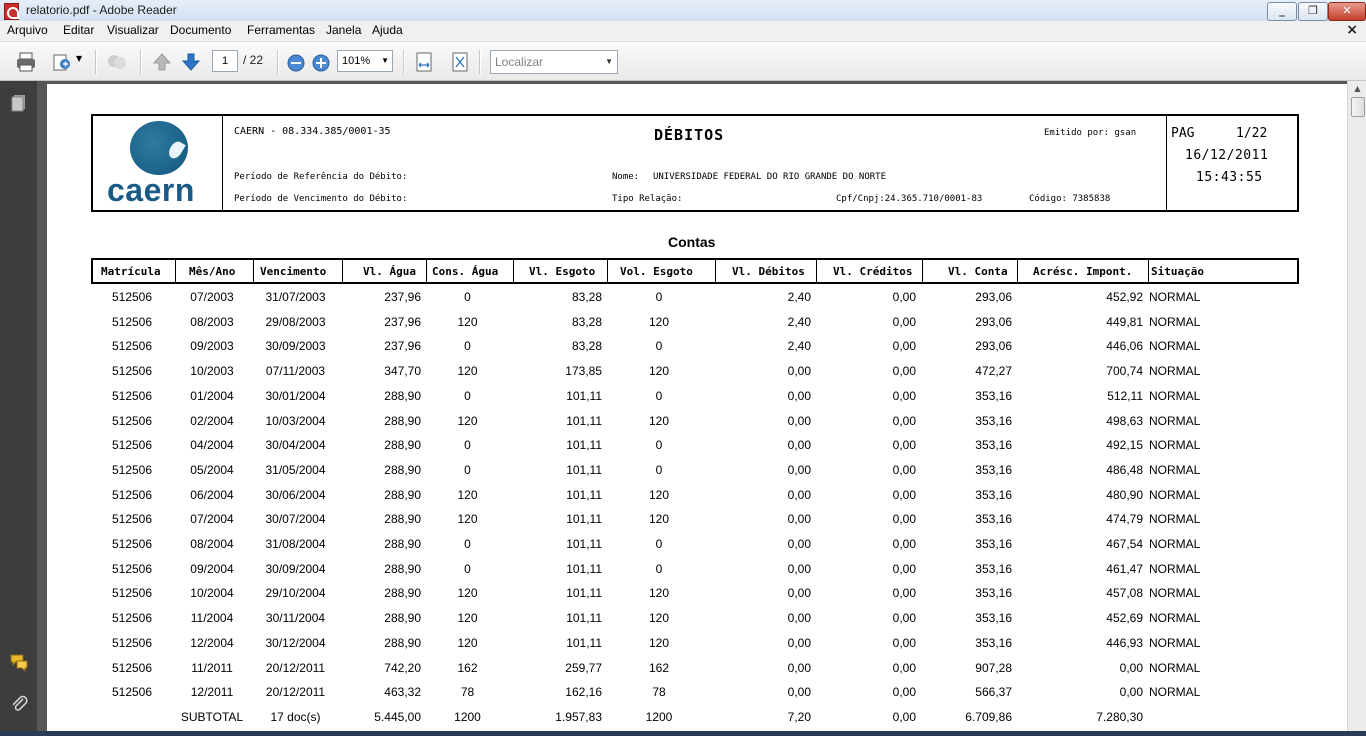 The height and width of the screenshot is (736, 1366). Describe the element at coordinates (151, 190) in the screenshot. I see `logo-text: caern` at that location.